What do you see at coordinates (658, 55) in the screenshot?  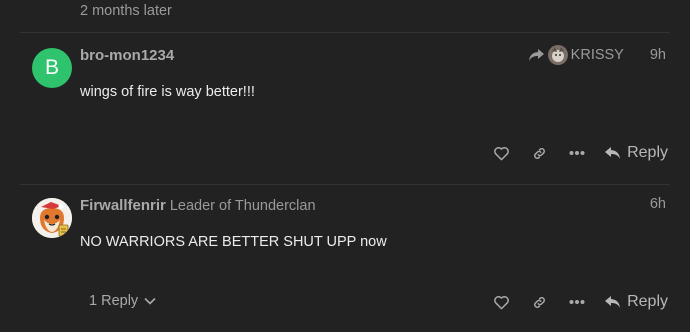 I see `post-time: 9h` at bounding box center [658, 55].